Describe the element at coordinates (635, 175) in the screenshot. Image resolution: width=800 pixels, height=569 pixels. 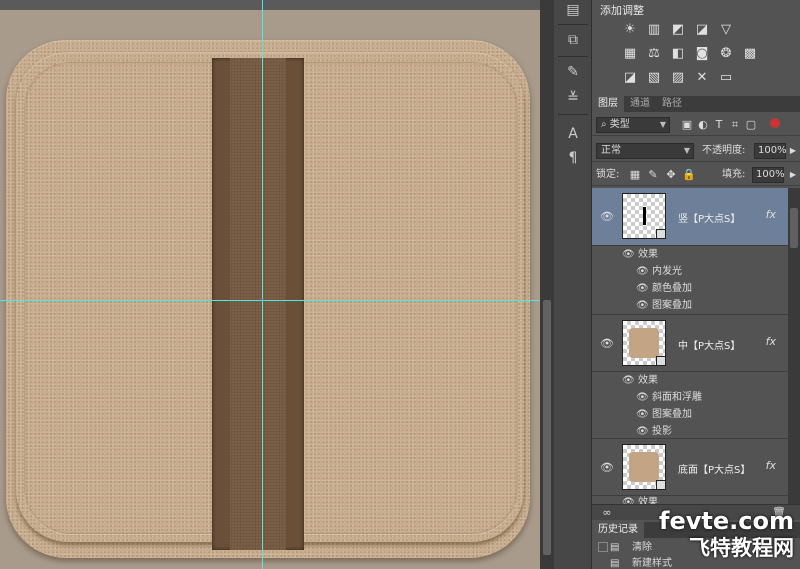
I see `lock-transparent-icon: ▦` at that location.